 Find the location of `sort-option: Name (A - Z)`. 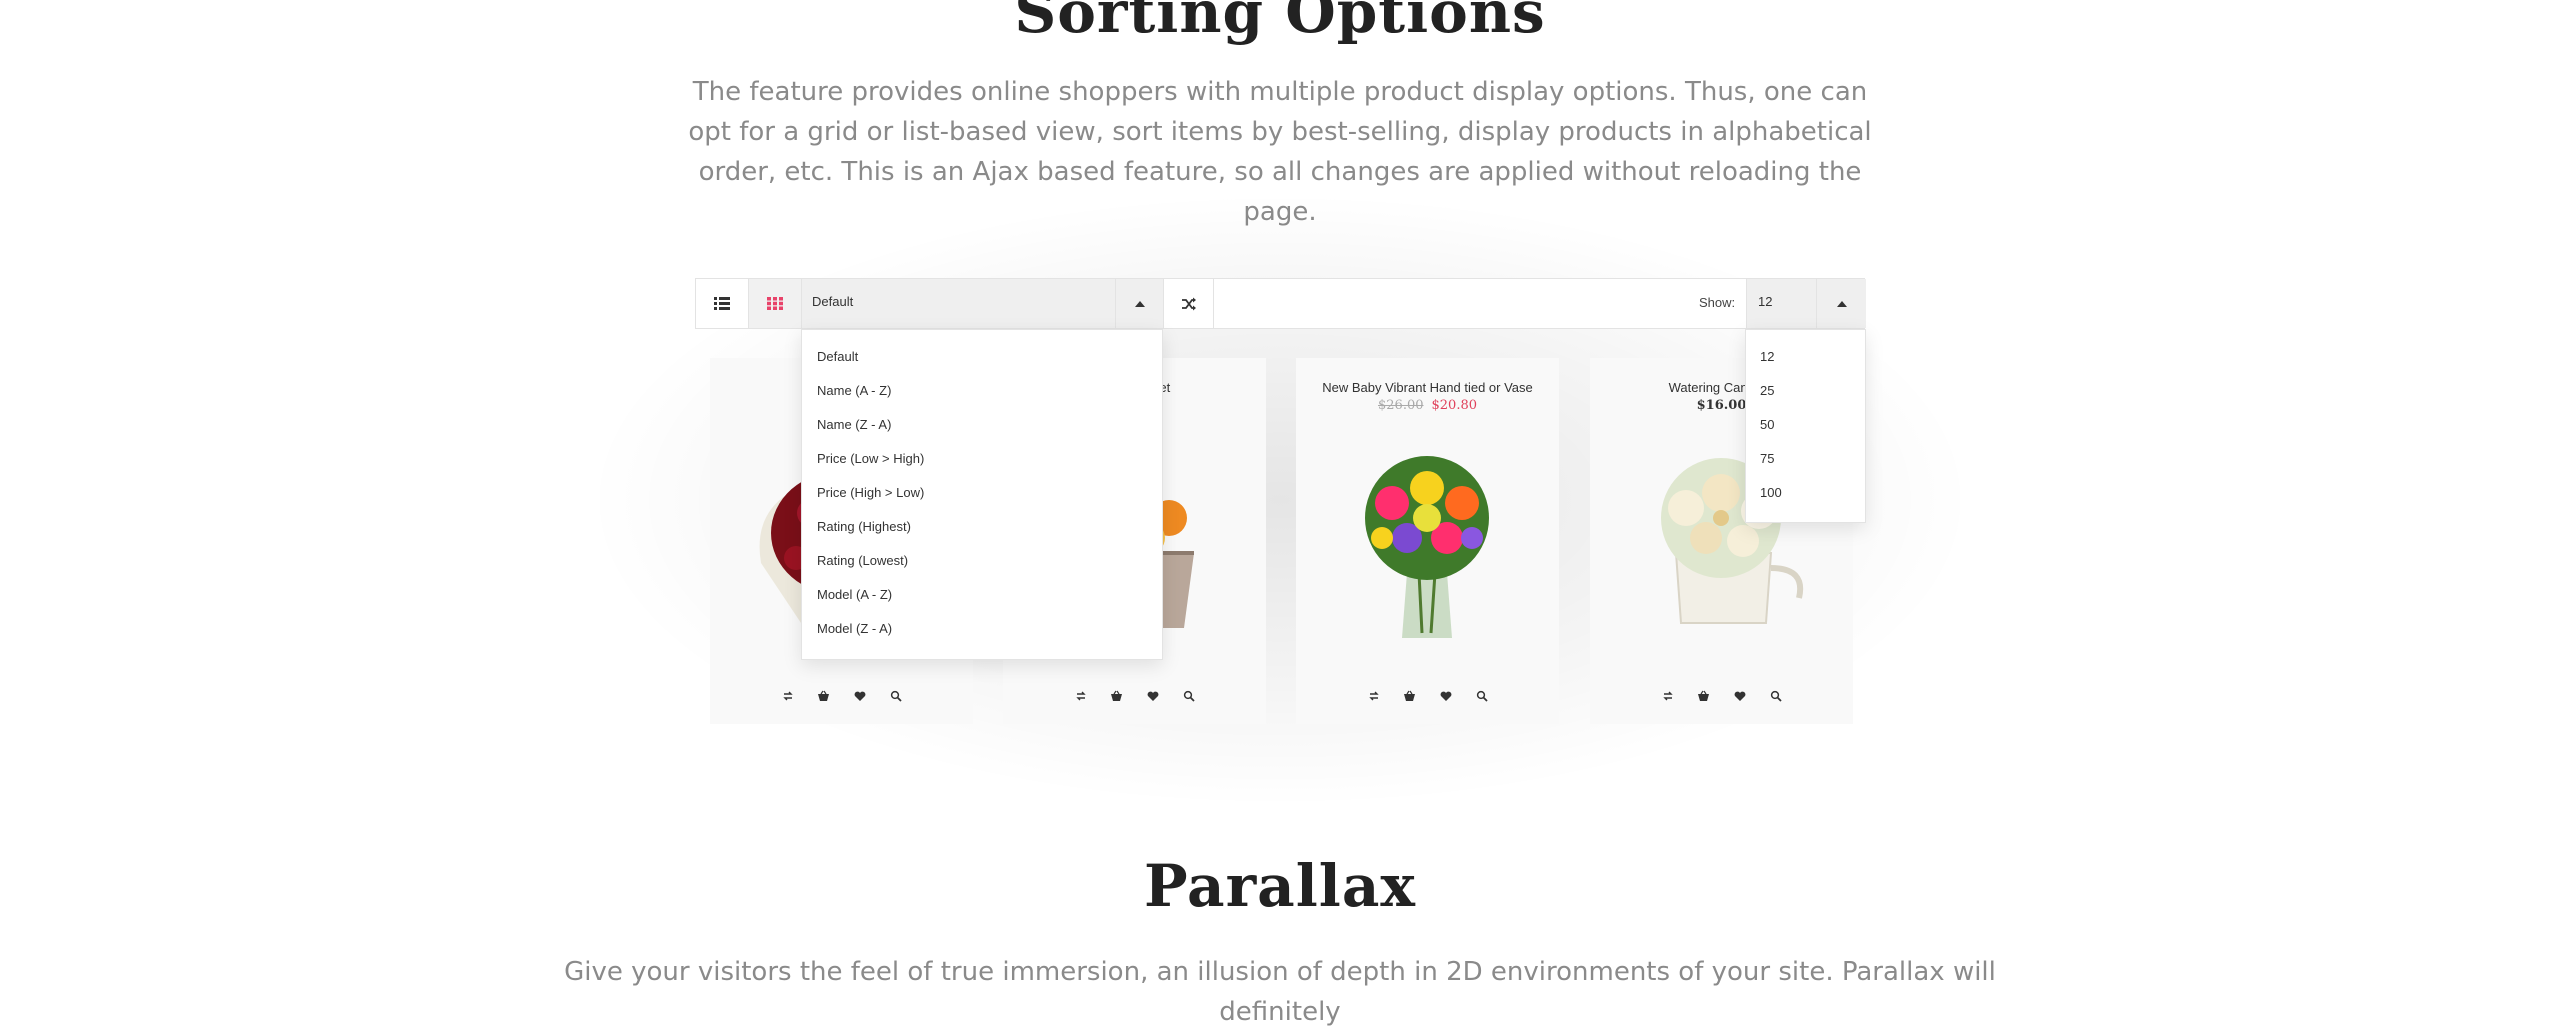

sort-option: Name (A - Z) is located at coordinates (982, 391).